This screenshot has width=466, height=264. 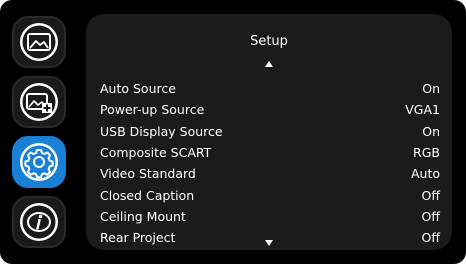 I want to click on info-icon, so click(x=39, y=222).